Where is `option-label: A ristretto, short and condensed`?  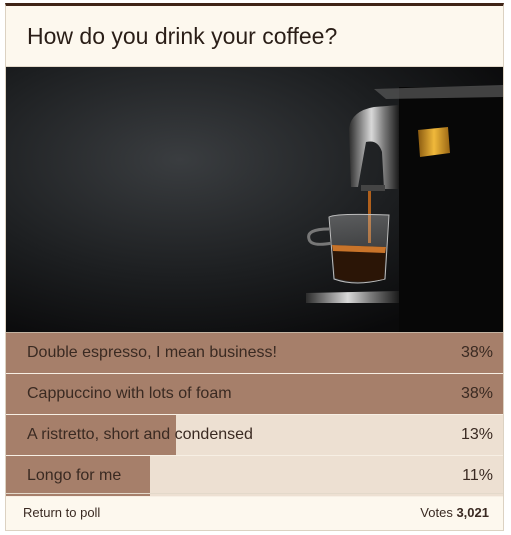
option-label: A ristretto, short and condensed is located at coordinates (140, 434).